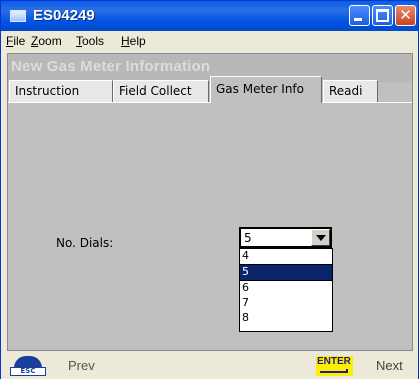 The height and width of the screenshot is (379, 419). Describe the element at coordinates (85, 243) in the screenshot. I see `dials-label: No. Dials:` at that location.